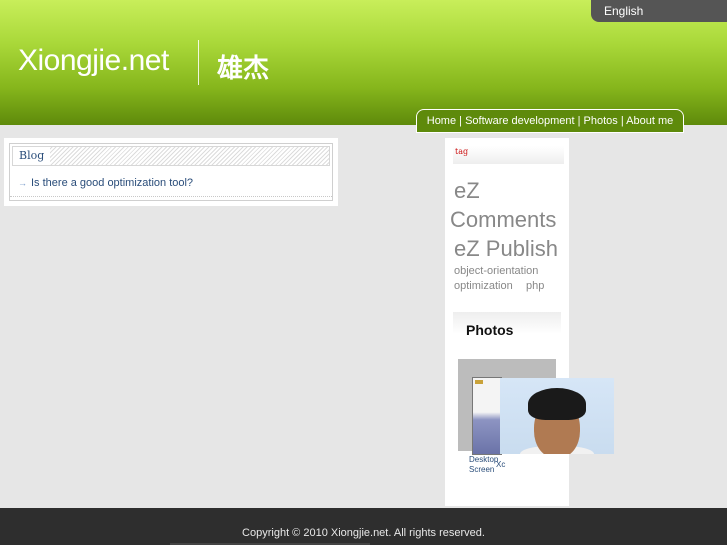  What do you see at coordinates (483, 459) in the screenshot?
I see `photo-caption-line1: Desktop` at bounding box center [483, 459].